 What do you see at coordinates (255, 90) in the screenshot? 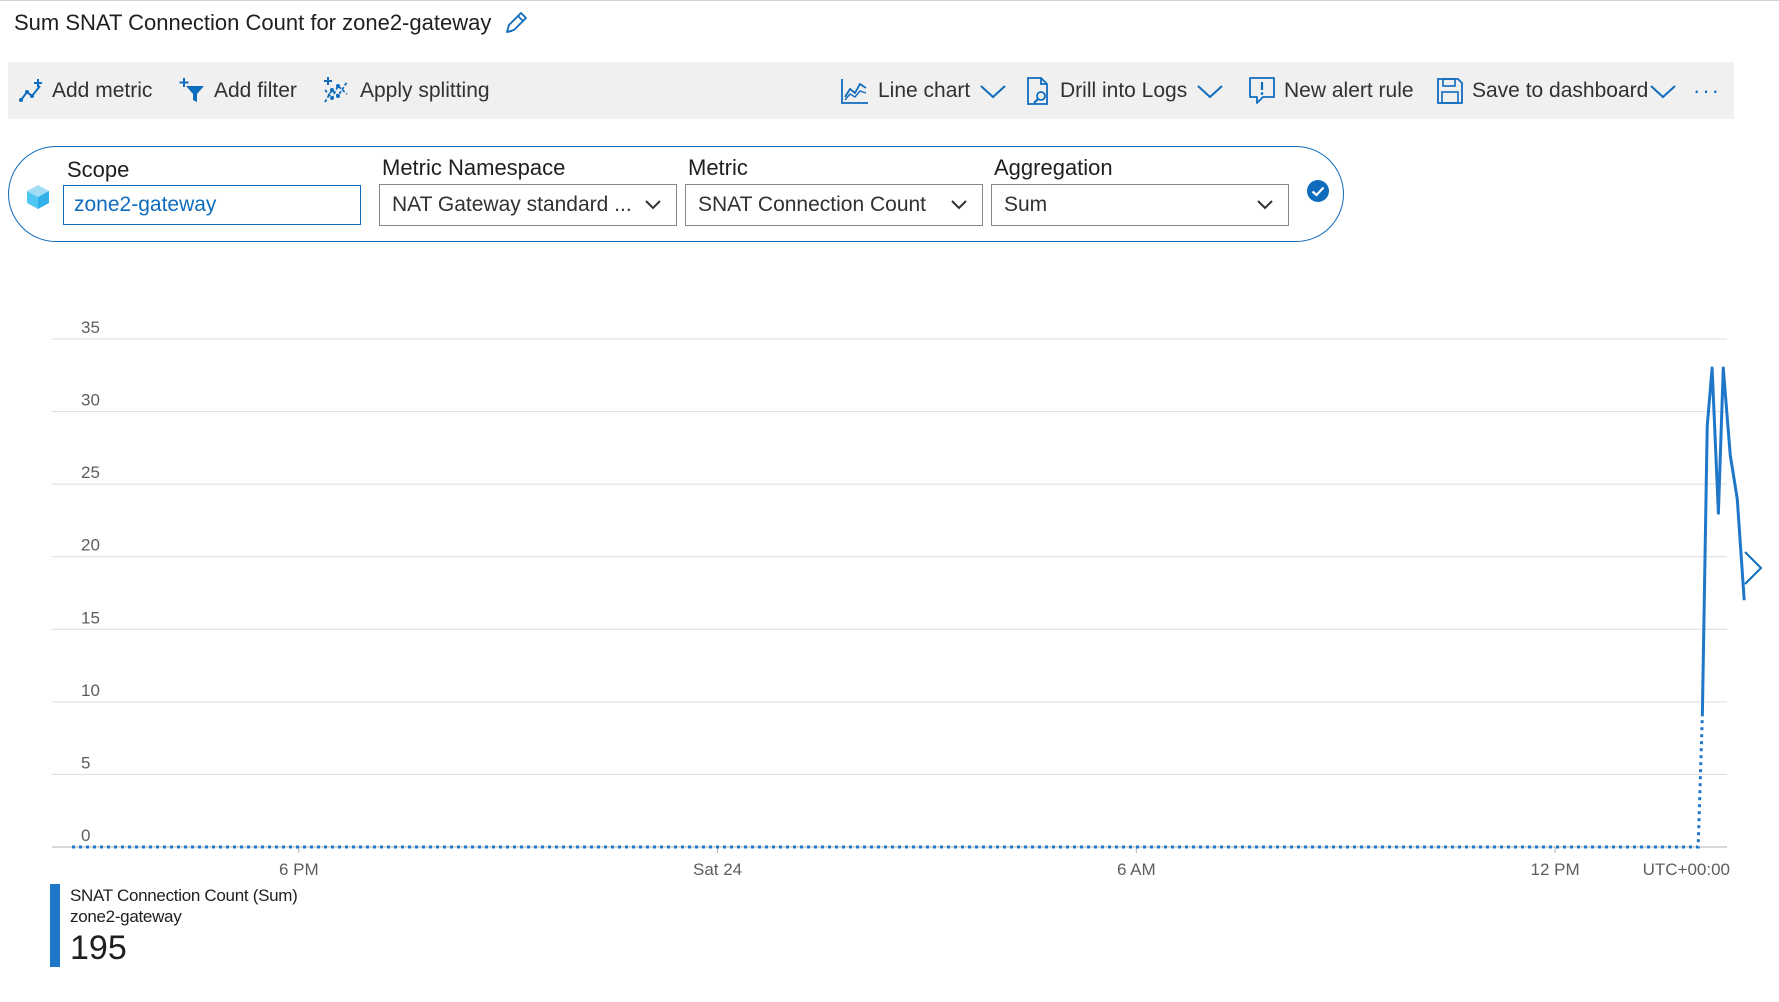
I see `add-filter-label: Add filter` at bounding box center [255, 90].